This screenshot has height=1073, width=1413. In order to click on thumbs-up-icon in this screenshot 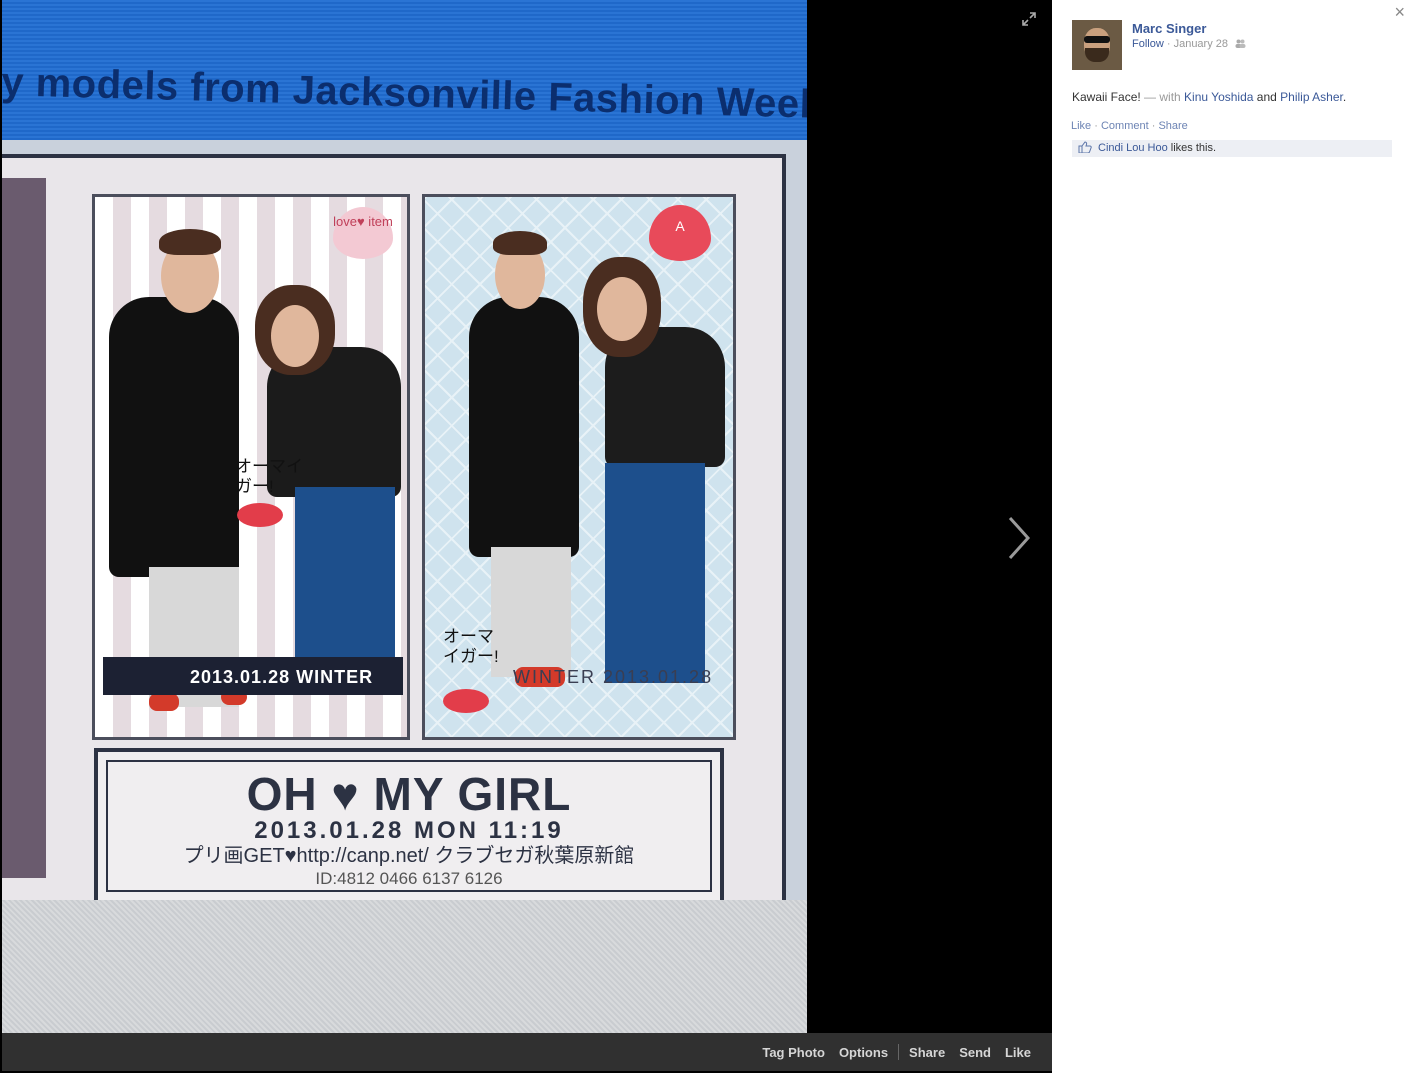, I will do `click(1085, 147)`.